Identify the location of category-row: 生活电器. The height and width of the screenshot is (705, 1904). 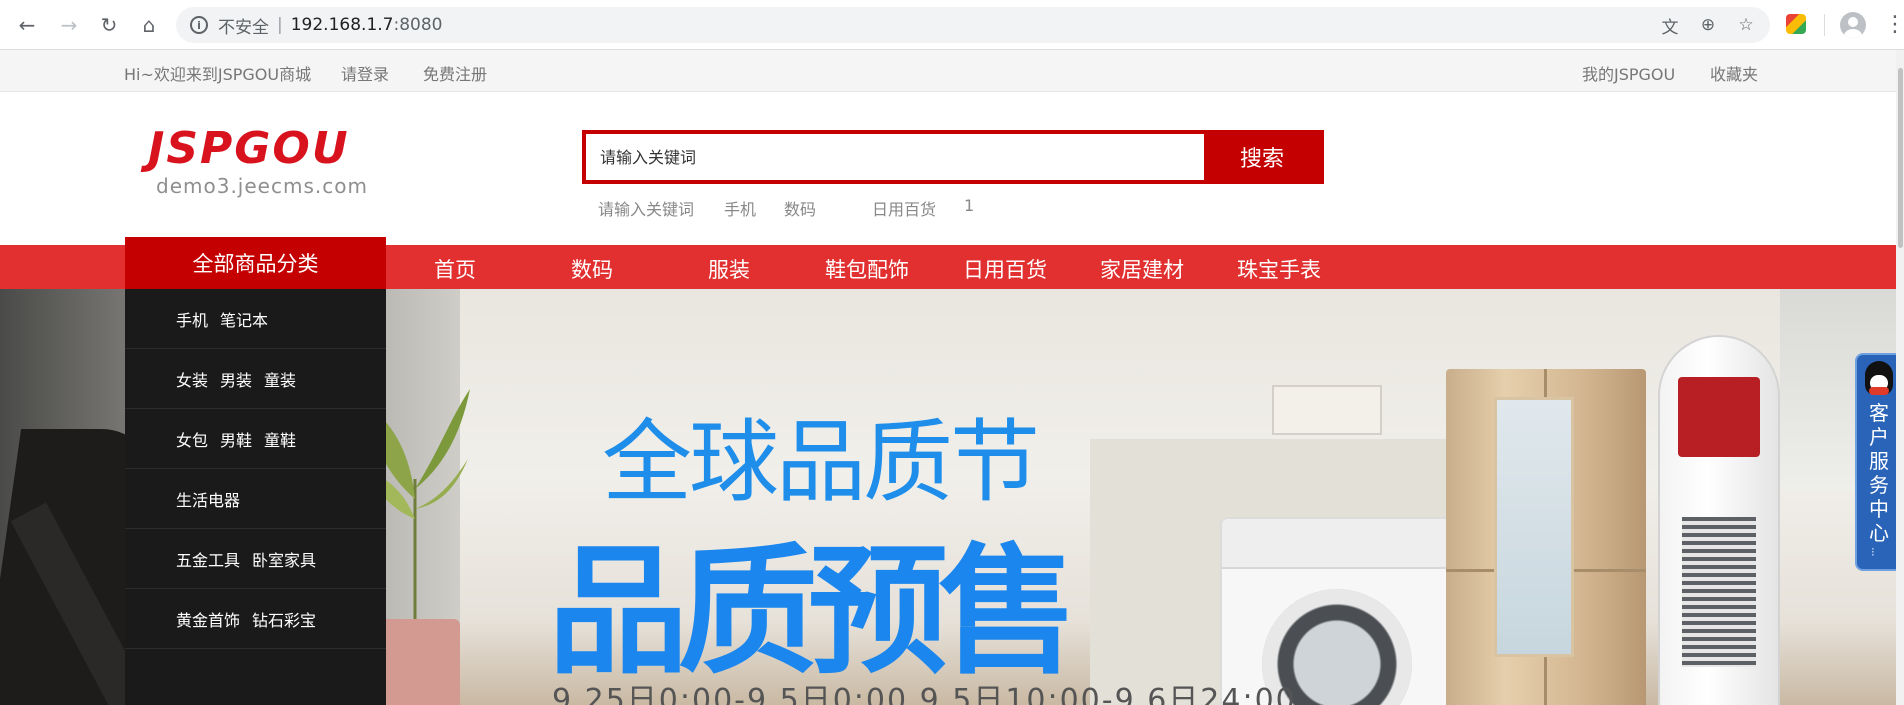
(255, 499).